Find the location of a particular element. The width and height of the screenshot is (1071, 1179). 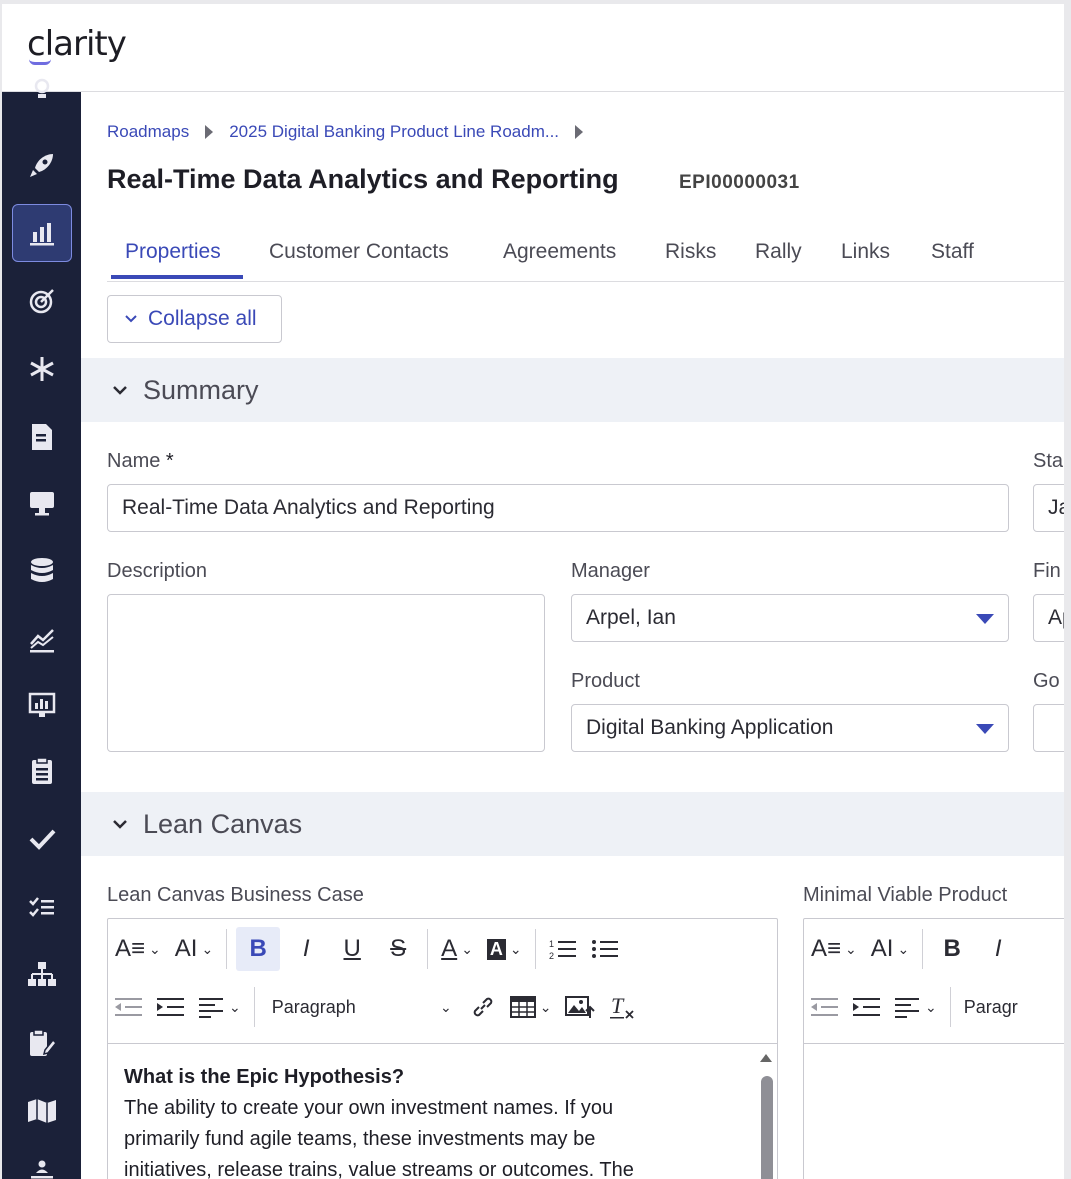

rocket-icon is located at coordinates (41, 165).